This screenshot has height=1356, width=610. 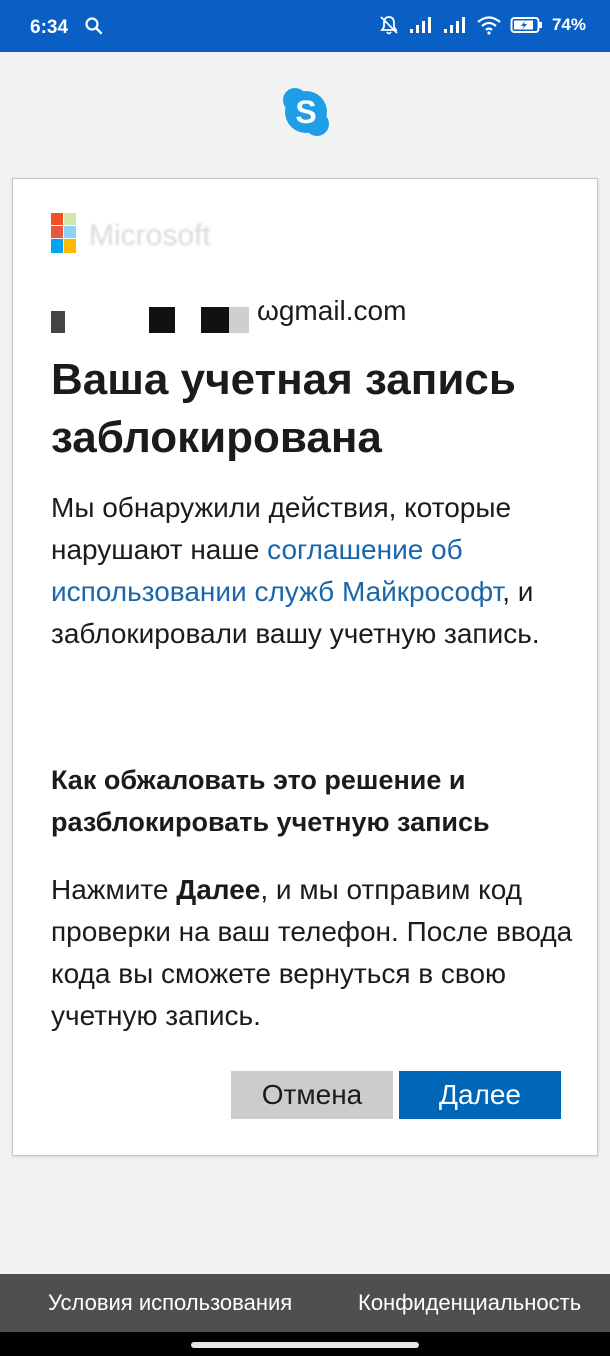 What do you see at coordinates (170, 1303) in the screenshot?
I see `terms-link: Условия использования` at bounding box center [170, 1303].